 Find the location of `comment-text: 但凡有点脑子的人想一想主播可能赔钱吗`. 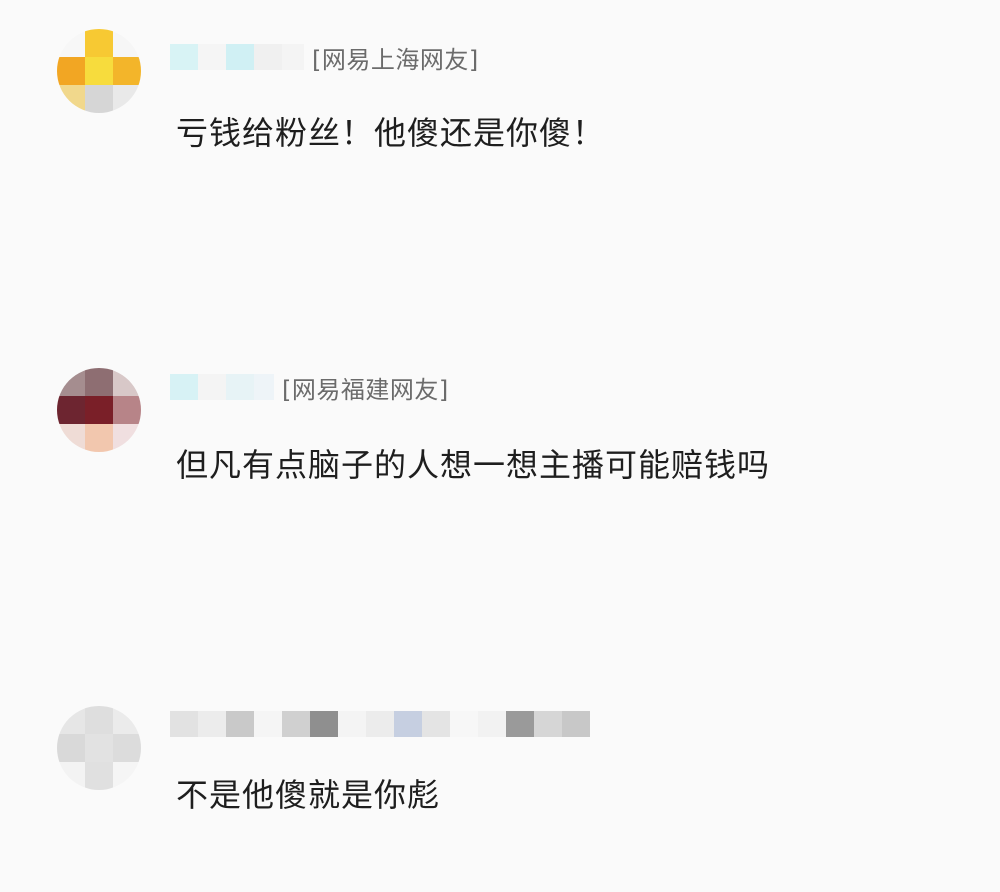

comment-text: 但凡有点脑子的人想一想主播可能赔钱吗 is located at coordinates (473, 465).